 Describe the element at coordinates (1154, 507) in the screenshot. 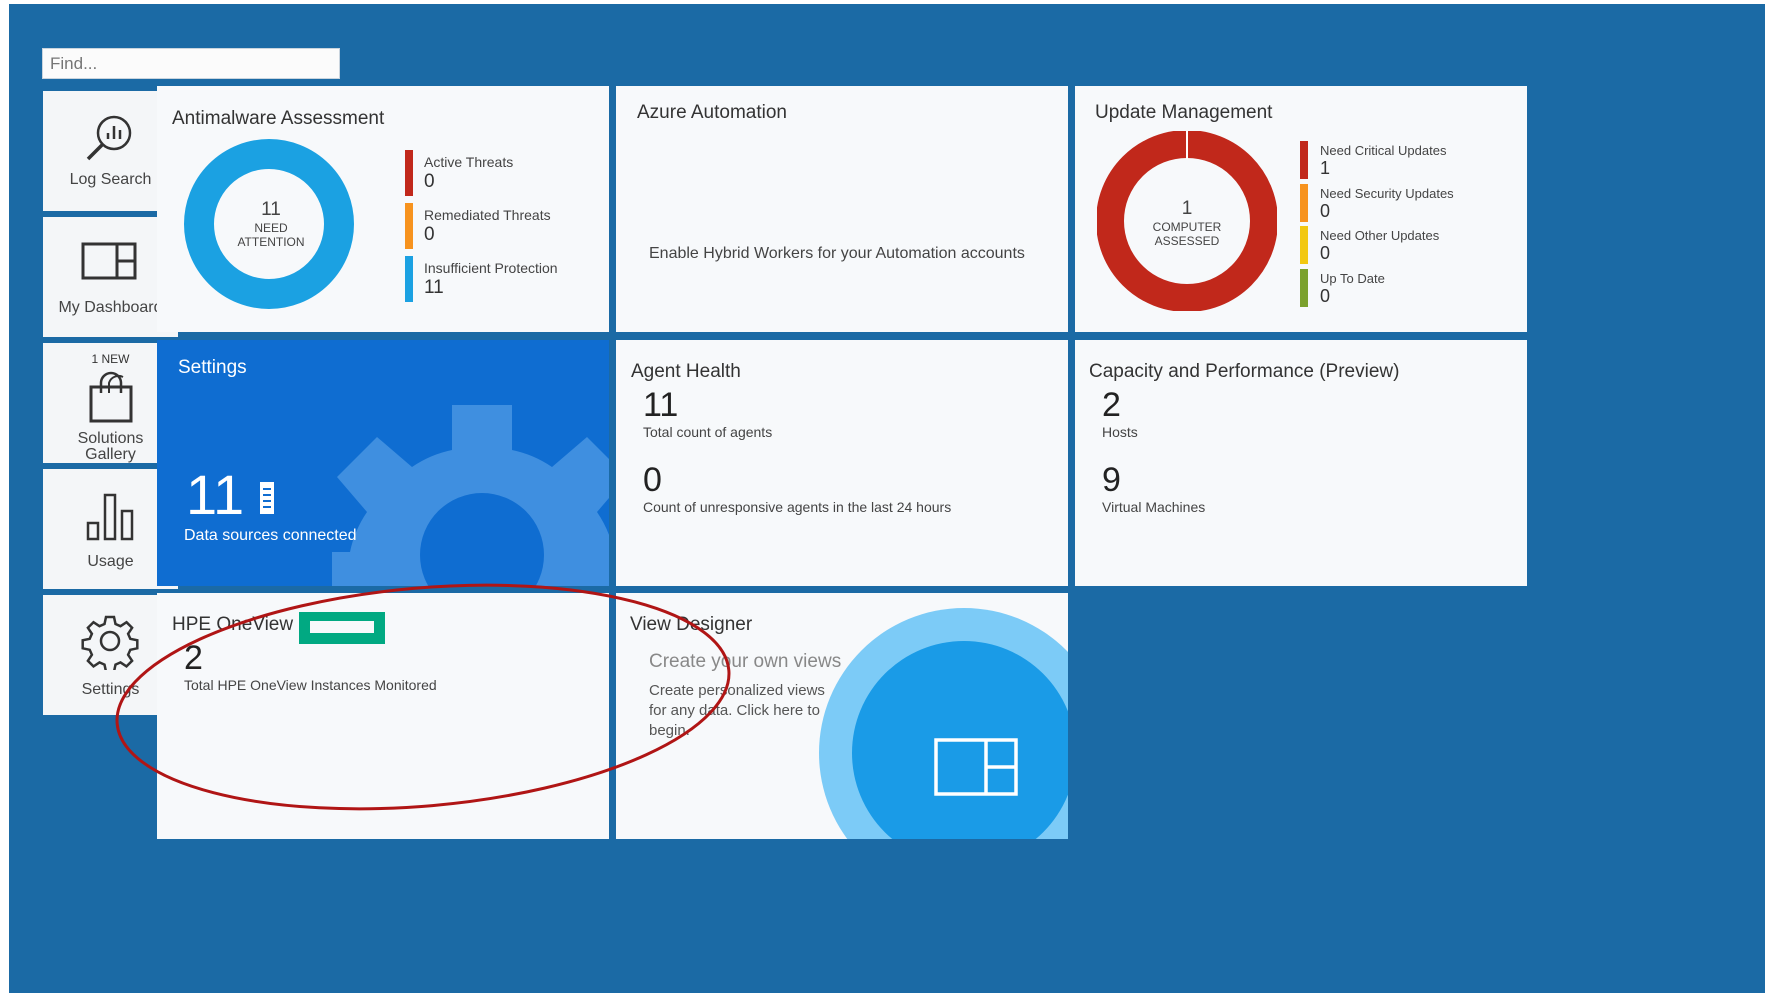

I see `vms-label: Virtual Machines` at that location.